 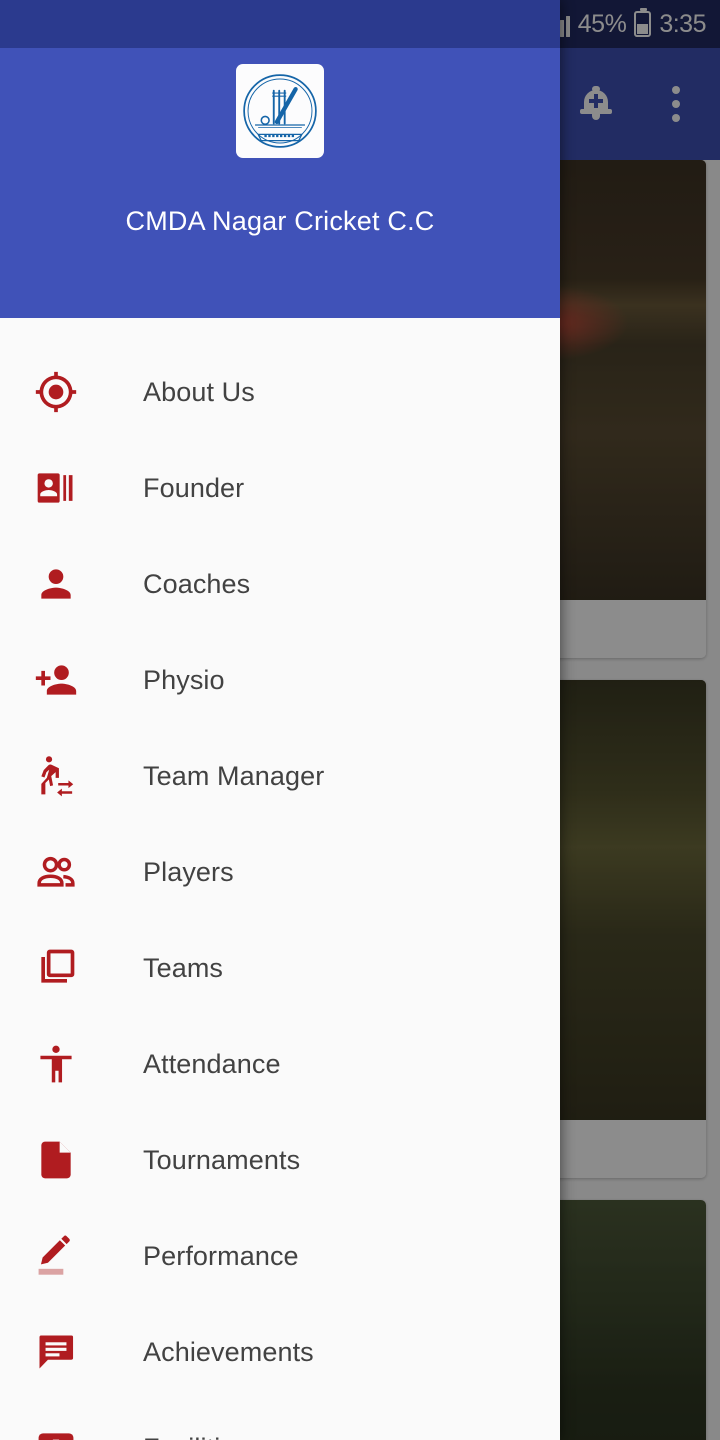 I want to click on filter-none-icon, so click(x=56, y=968).